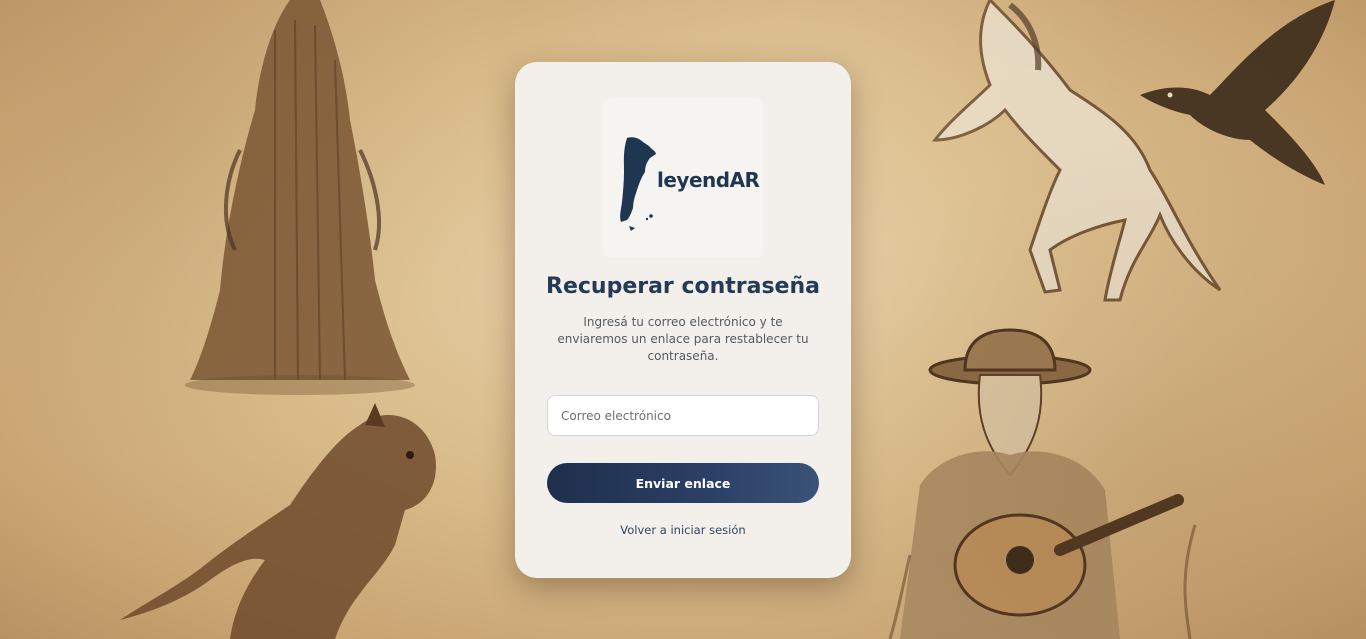 The height and width of the screenshot is (639, 1366). Describe the element at coordinates (1042, 483) in the screenshot. I see `gaucho-guitarist-illustration` at that location.